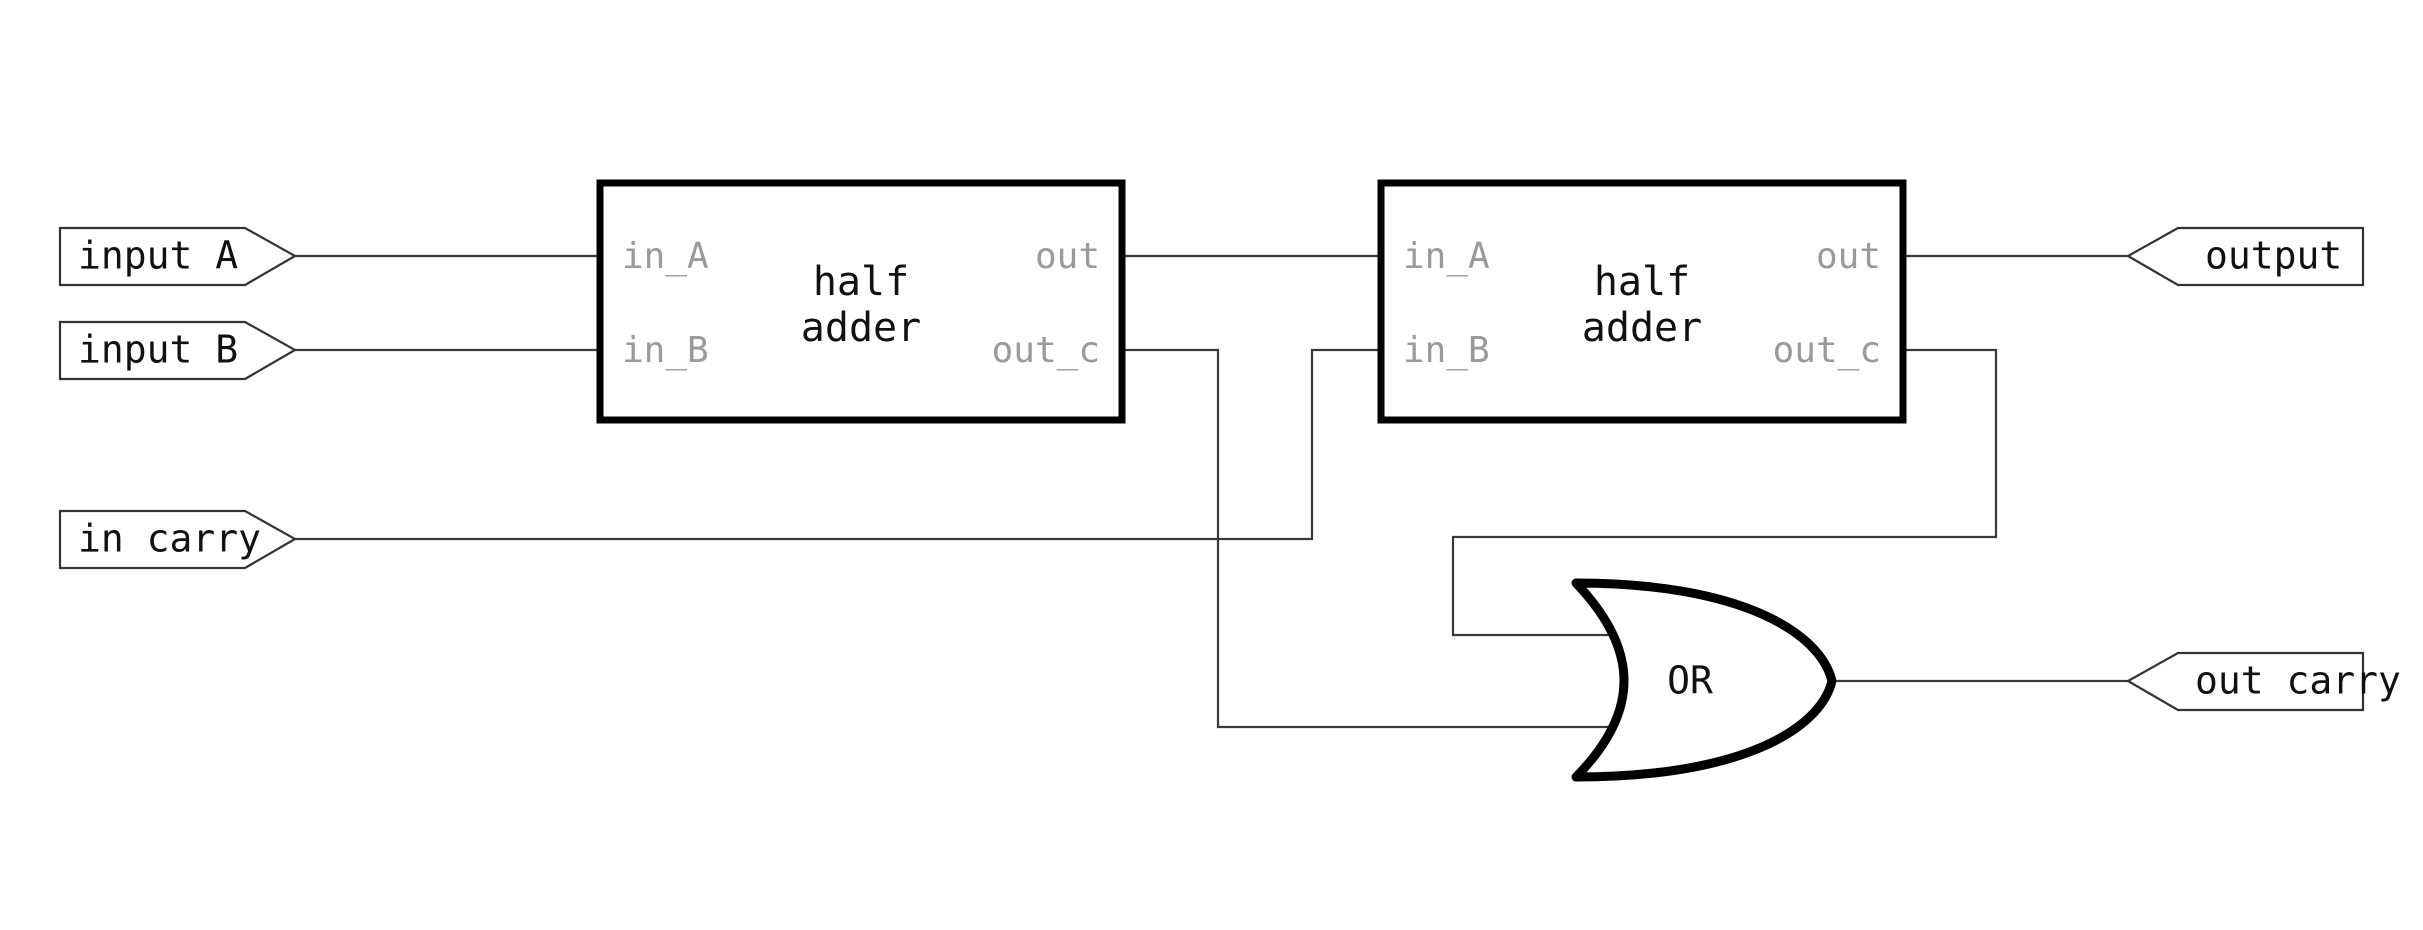 Image resolution: width=2423 pixels, height=930 pixels. Describe the element at coordinates (861, 328) in the screenshot. I see `half-adder-1-title-line2: adder` at that location.